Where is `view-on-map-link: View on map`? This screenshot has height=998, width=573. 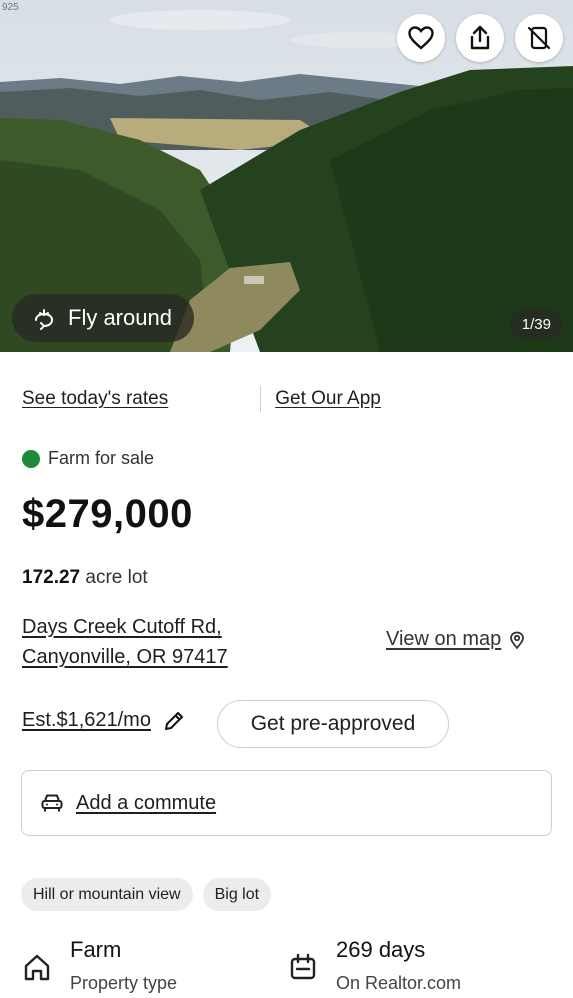 view-on-map-link: View on map is located at coordinates (455, 639).